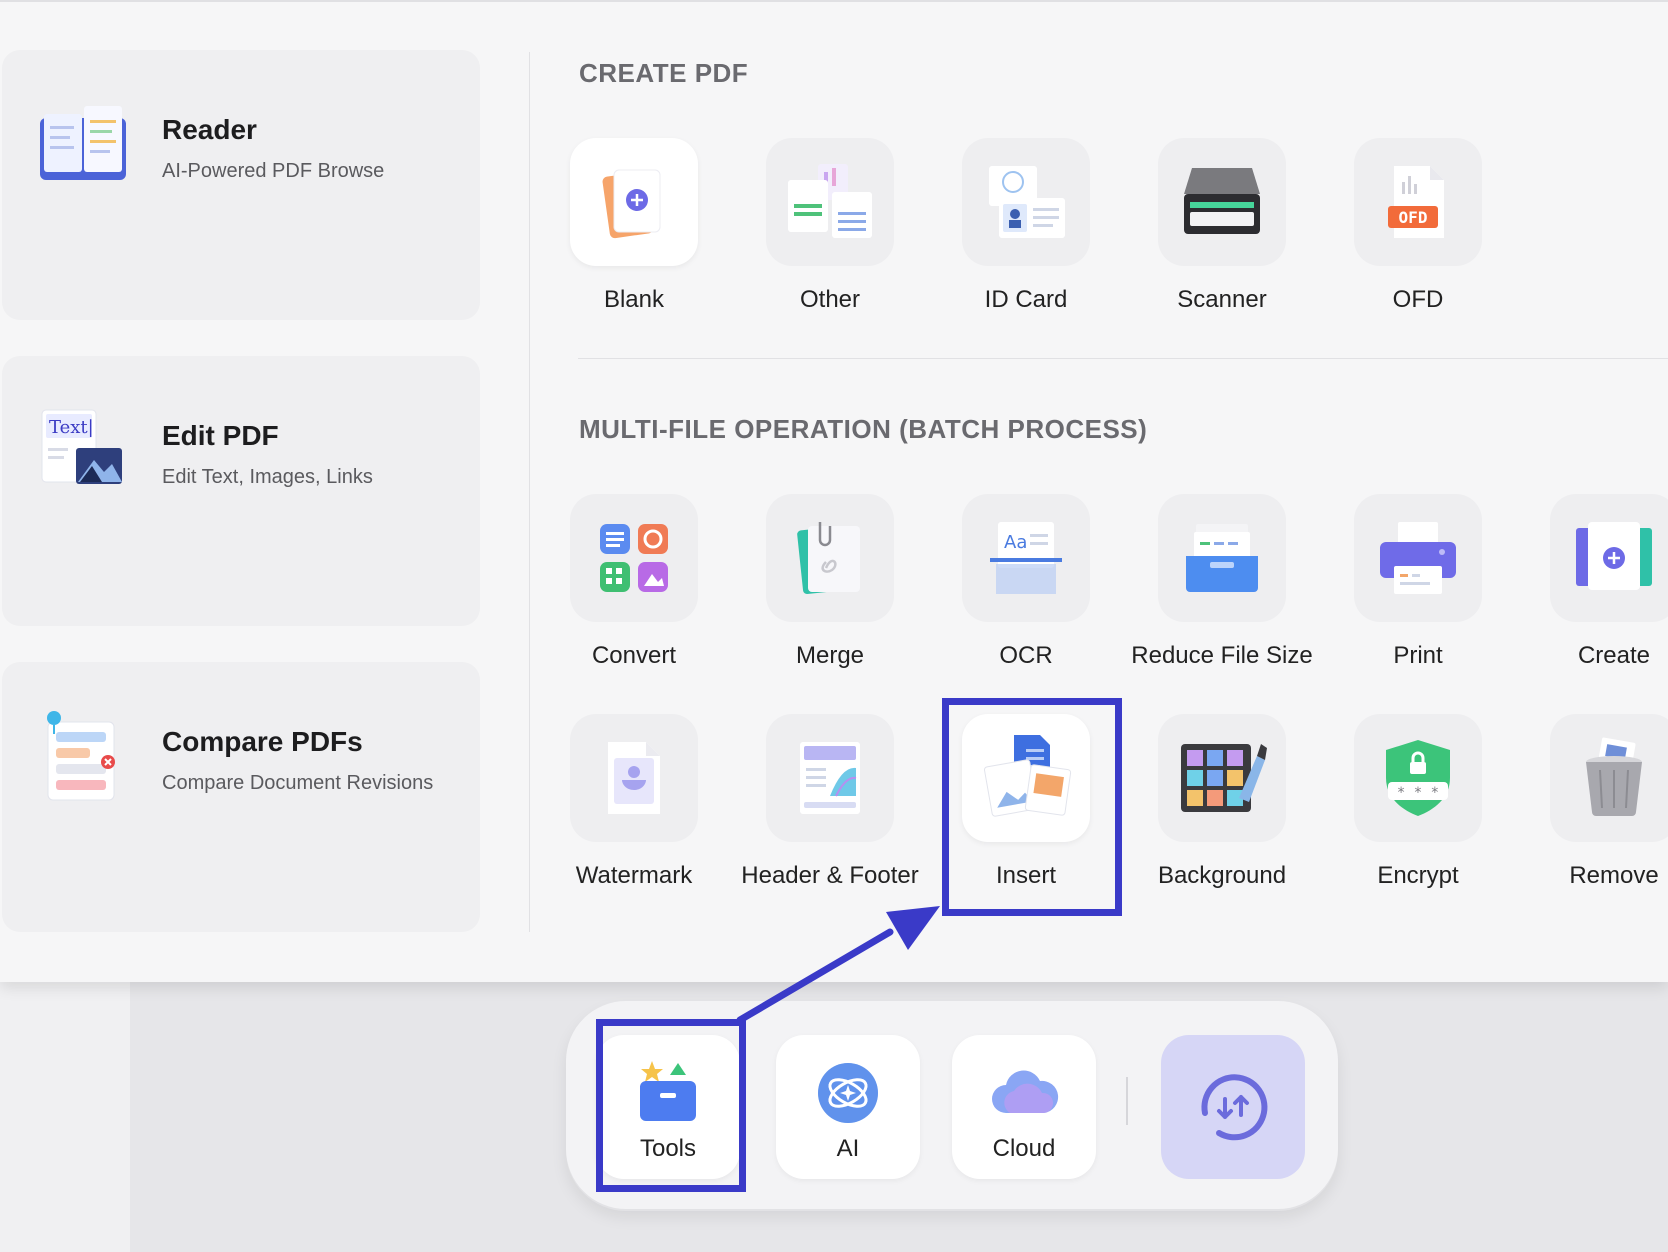 The height and width of the screenshot is (1252, 1668). Describe the element at coordinates (1418, 793) in the screenshot. I see `encrypt-icon-text: * * *` at that location.